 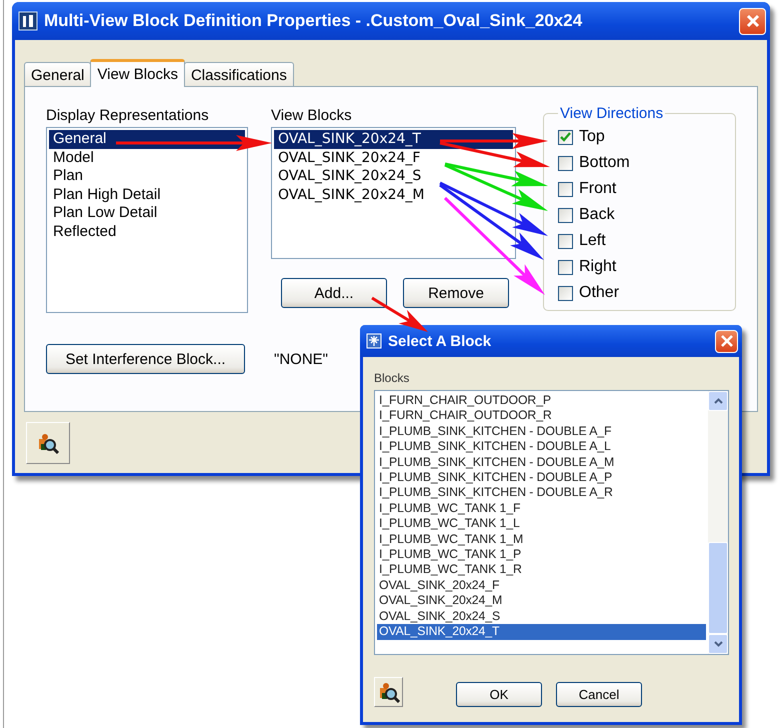 What do you see at coordinates (28, 21) in the screenshot?
I see `app-icon` at bounding box center [28, 21].